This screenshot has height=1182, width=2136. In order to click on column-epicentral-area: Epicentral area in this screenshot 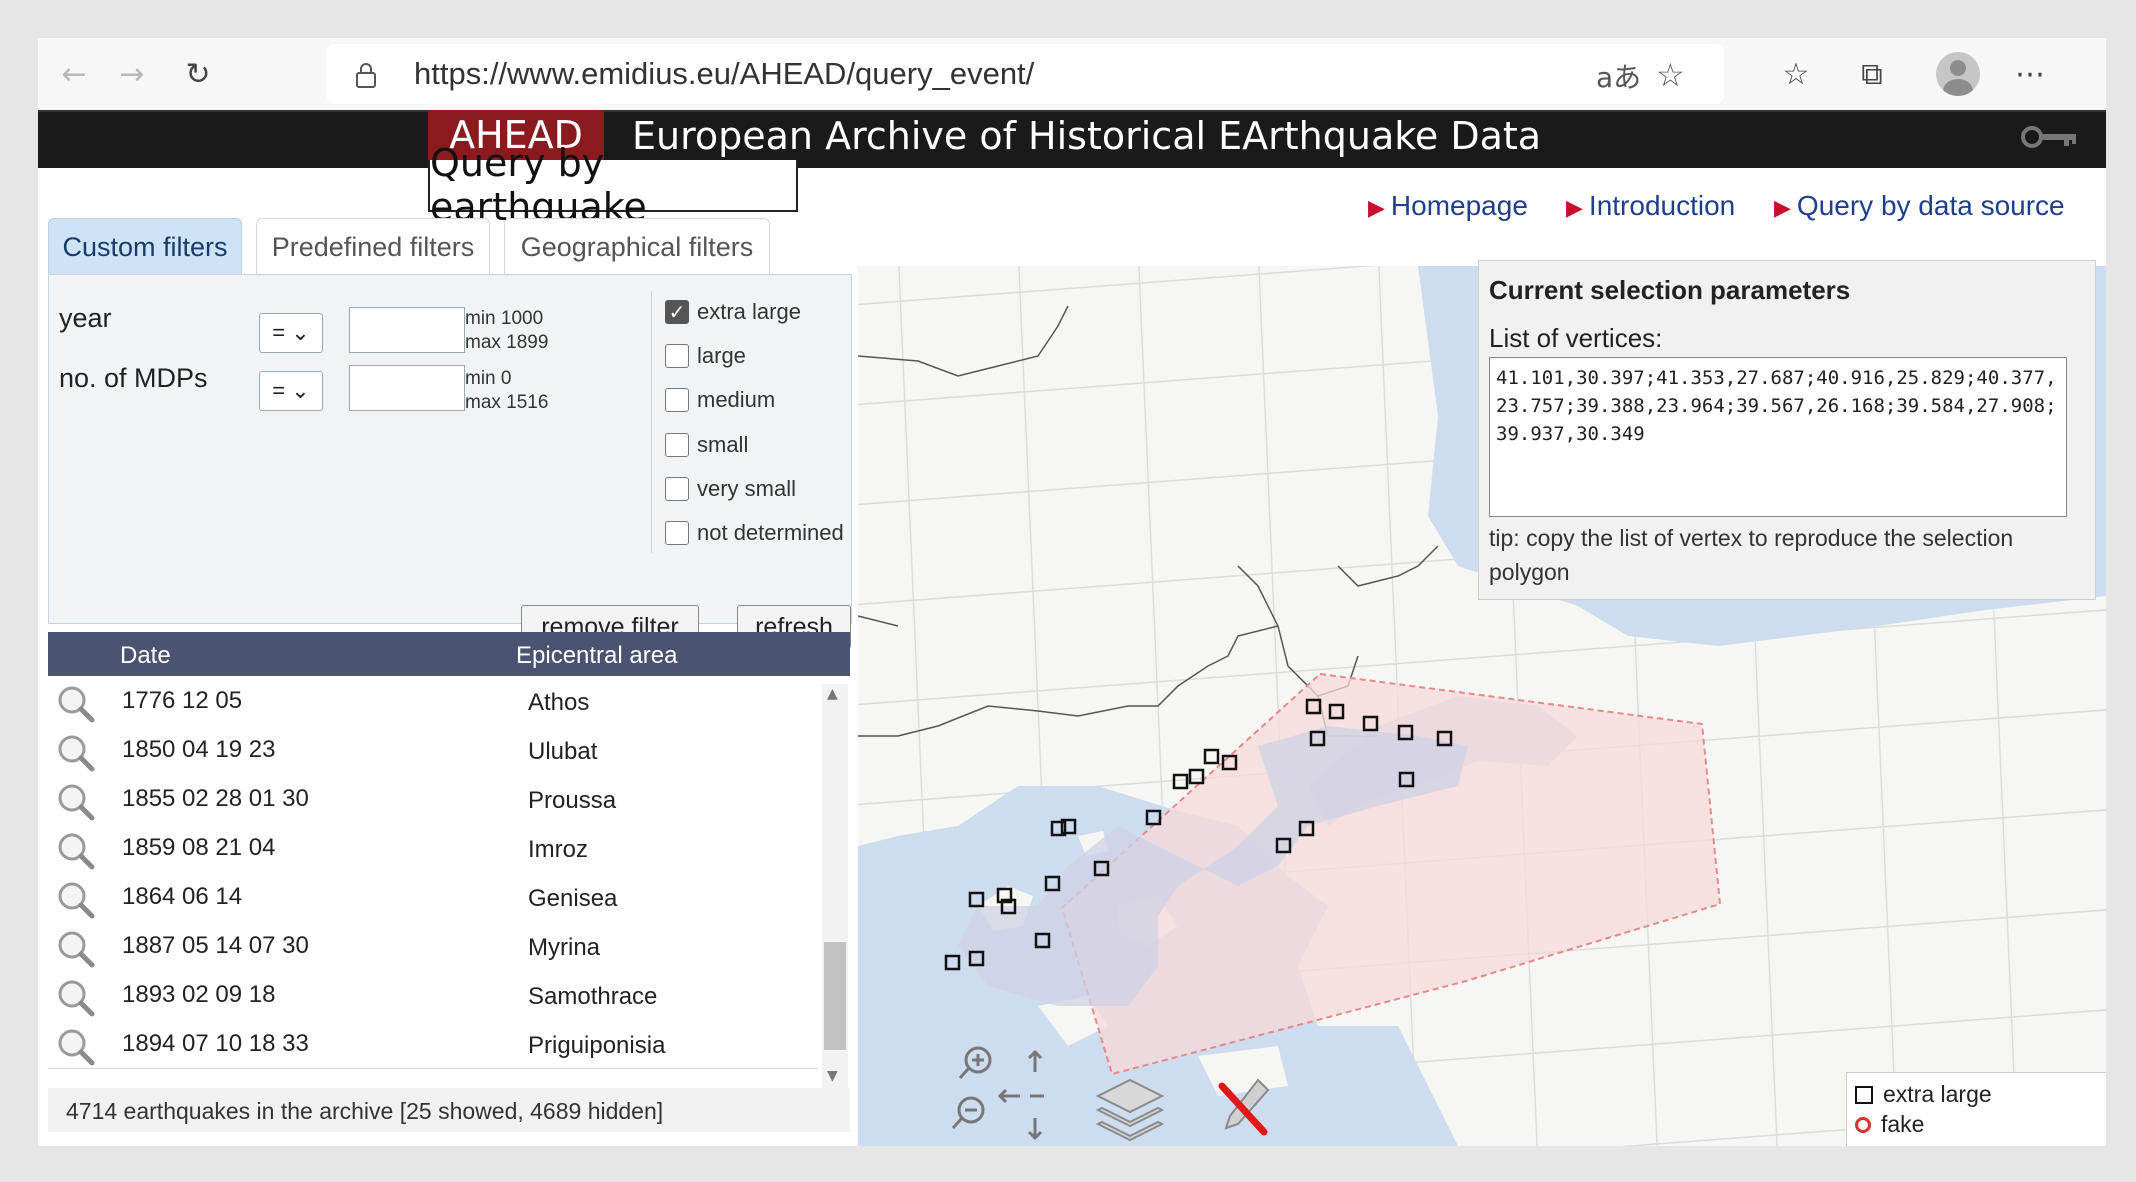, I will do `click(596, 656)`.